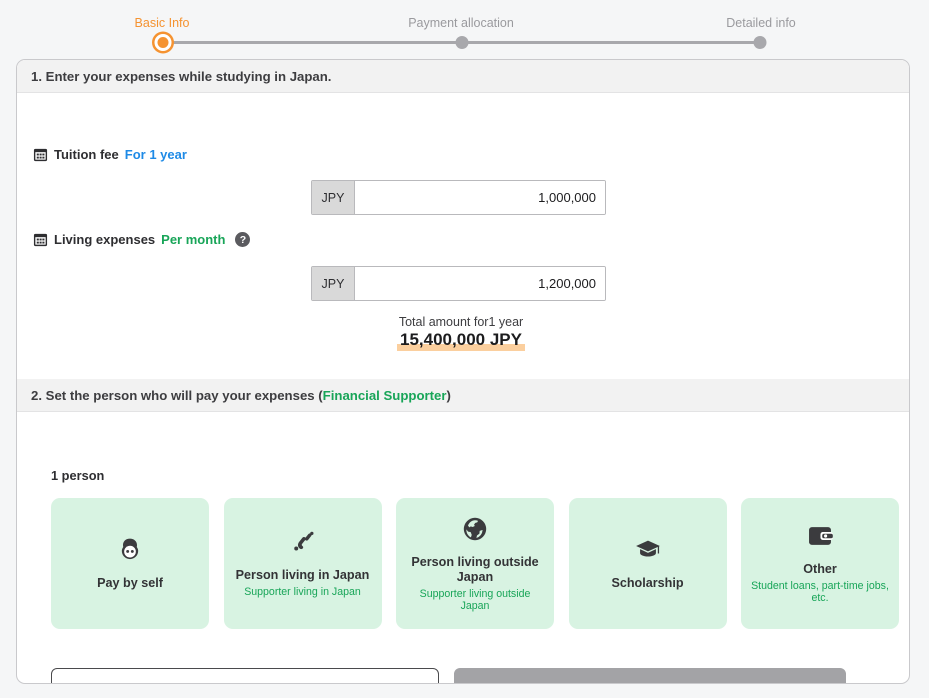 This screenshot has height=698, width=929. I want to click on person-face-icon, so click(130, 552).